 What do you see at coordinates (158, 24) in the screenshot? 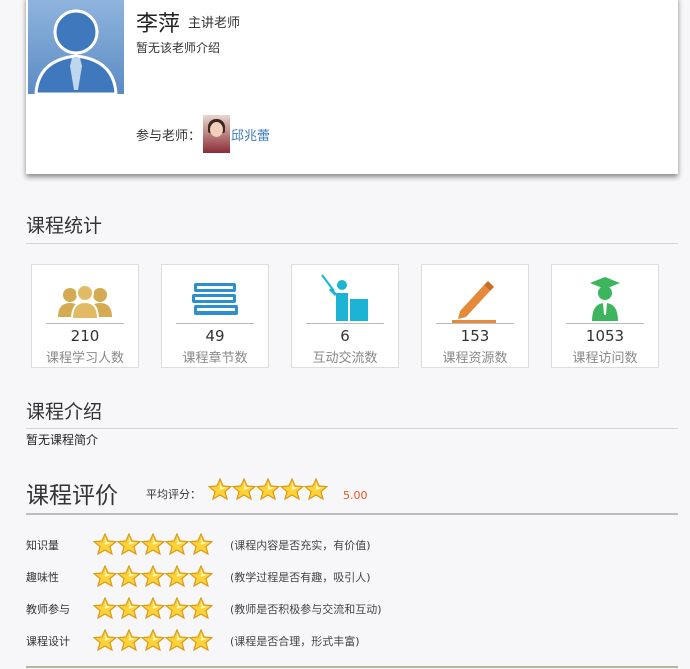
I see `teacher-name: 李萍` at bounding box center [158, 24].